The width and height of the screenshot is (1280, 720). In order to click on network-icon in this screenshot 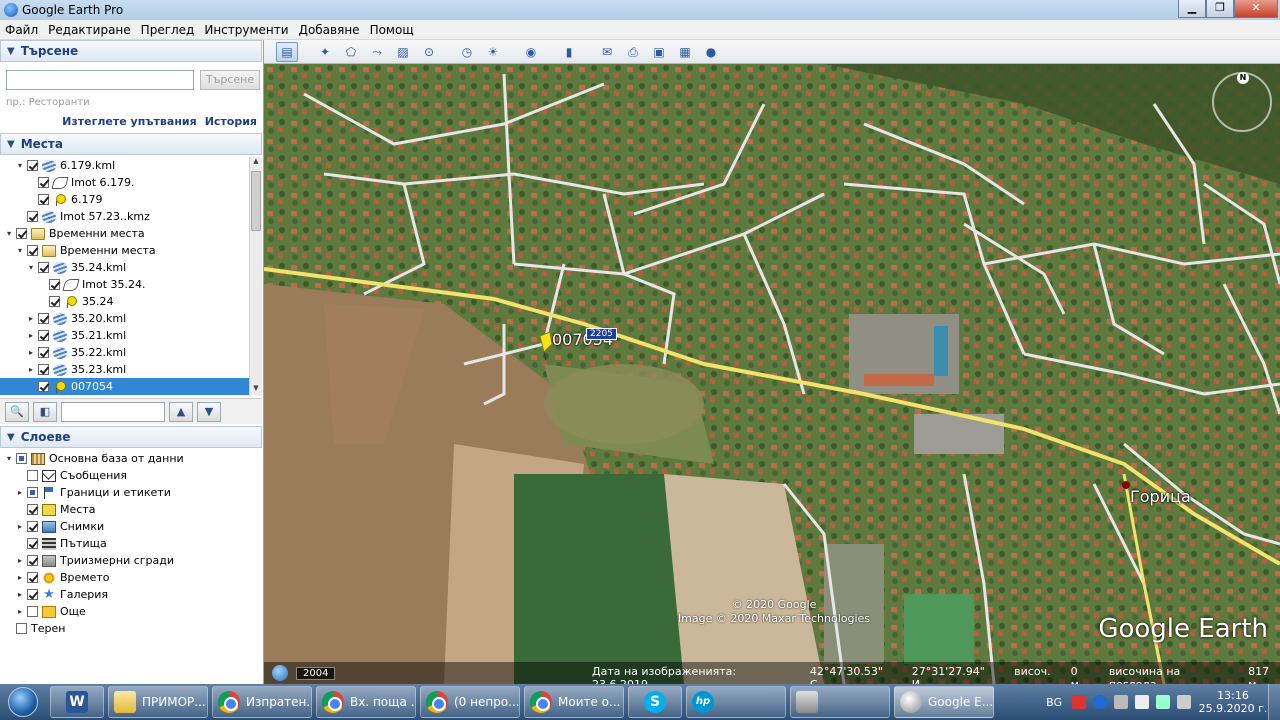, I will do `click(1163, 702)`.